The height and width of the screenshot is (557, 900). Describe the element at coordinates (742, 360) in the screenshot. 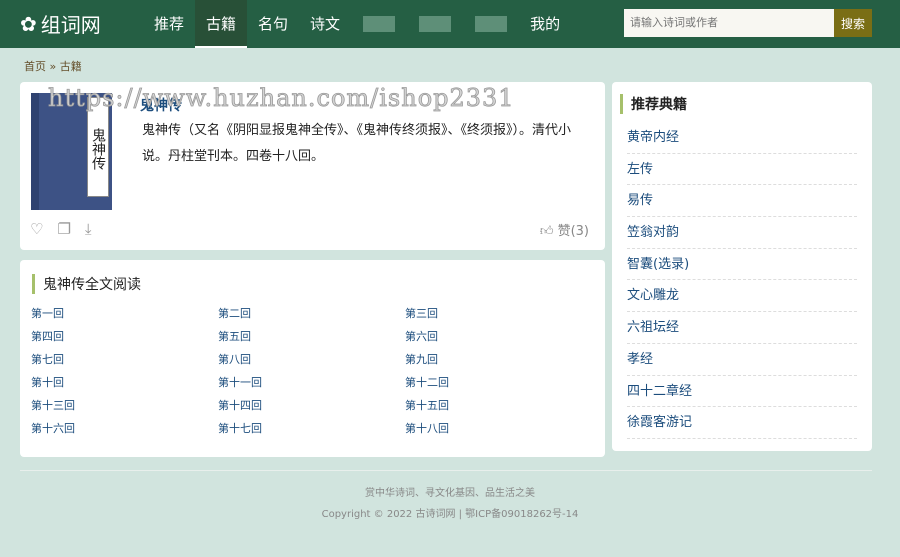

I see `sidebar-item: 孝经` at that location.